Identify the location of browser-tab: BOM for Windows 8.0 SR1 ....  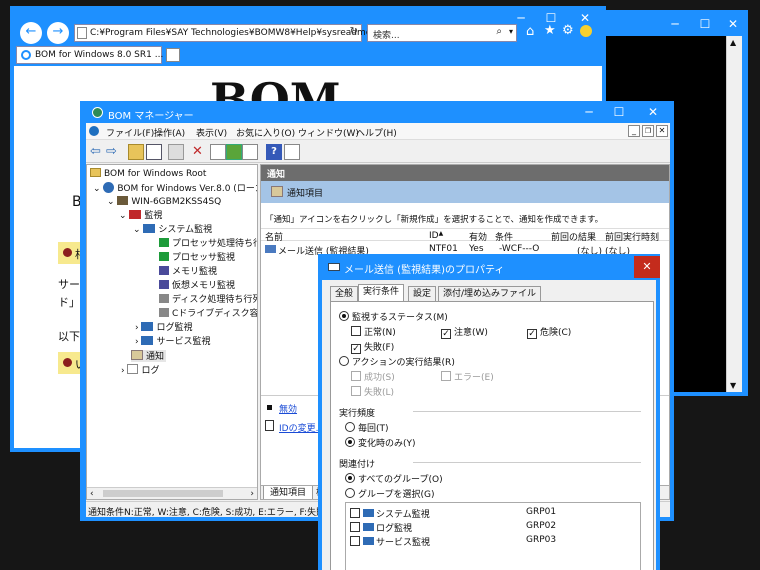
(89, 55).